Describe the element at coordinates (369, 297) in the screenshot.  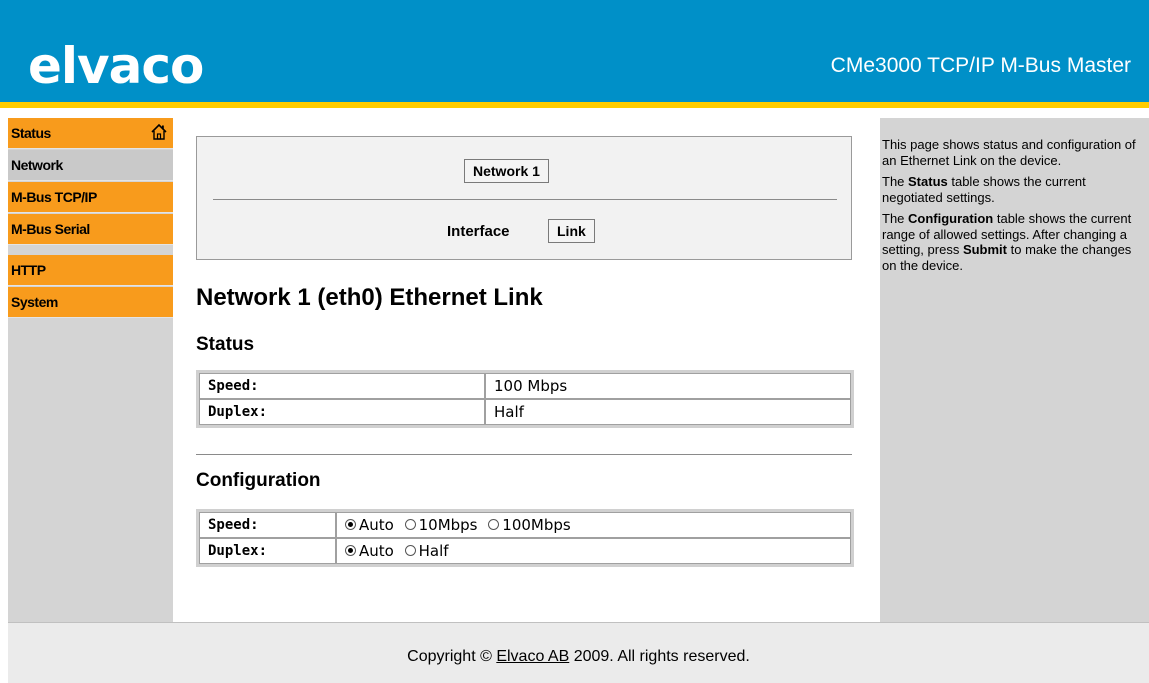
I see `page-title: Network 1 (eth0) Ethernet Link` at that location.